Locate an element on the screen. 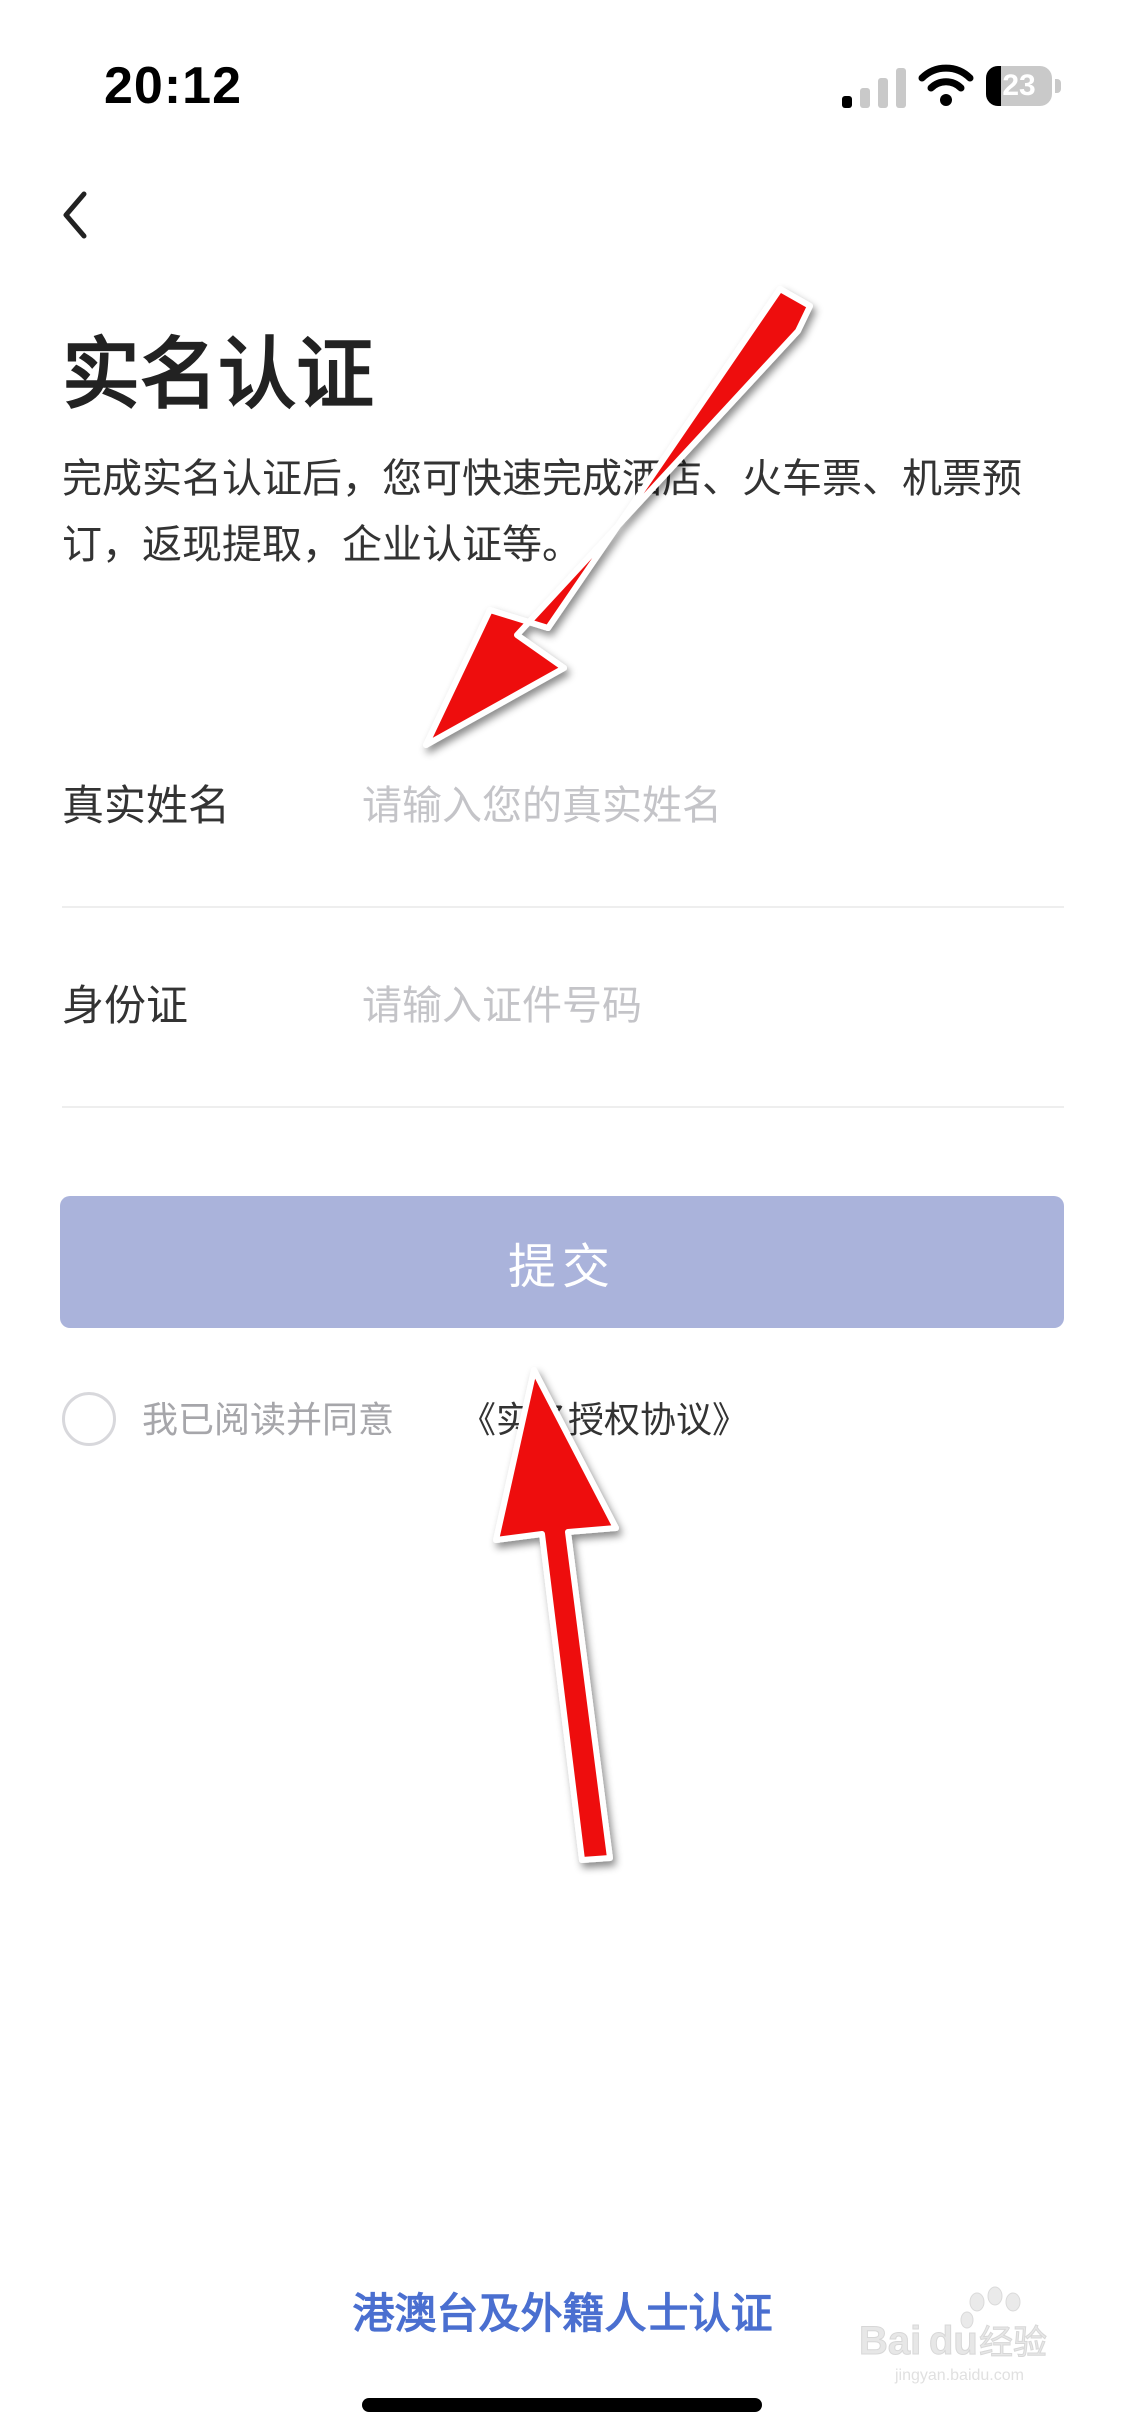 Image resolution: width=1125 pixels, height=2436 pixels. battery-indicator: 23 is located at coordinates (1024, 86).